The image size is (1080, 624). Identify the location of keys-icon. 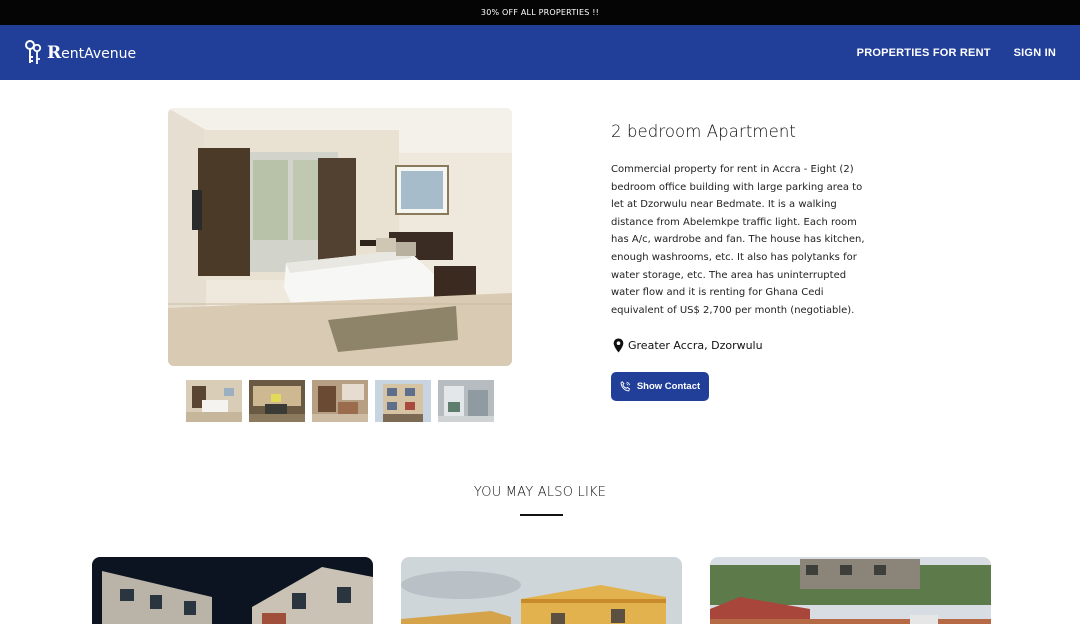
(33, 51).